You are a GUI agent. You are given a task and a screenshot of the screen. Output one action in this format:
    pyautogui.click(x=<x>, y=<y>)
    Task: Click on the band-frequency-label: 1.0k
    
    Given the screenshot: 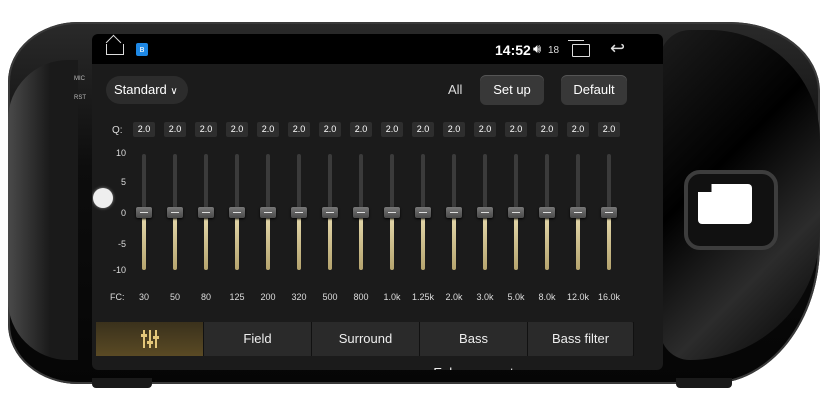 What is the action you would take?
    pyautogui.click(x=392, y=297)
    